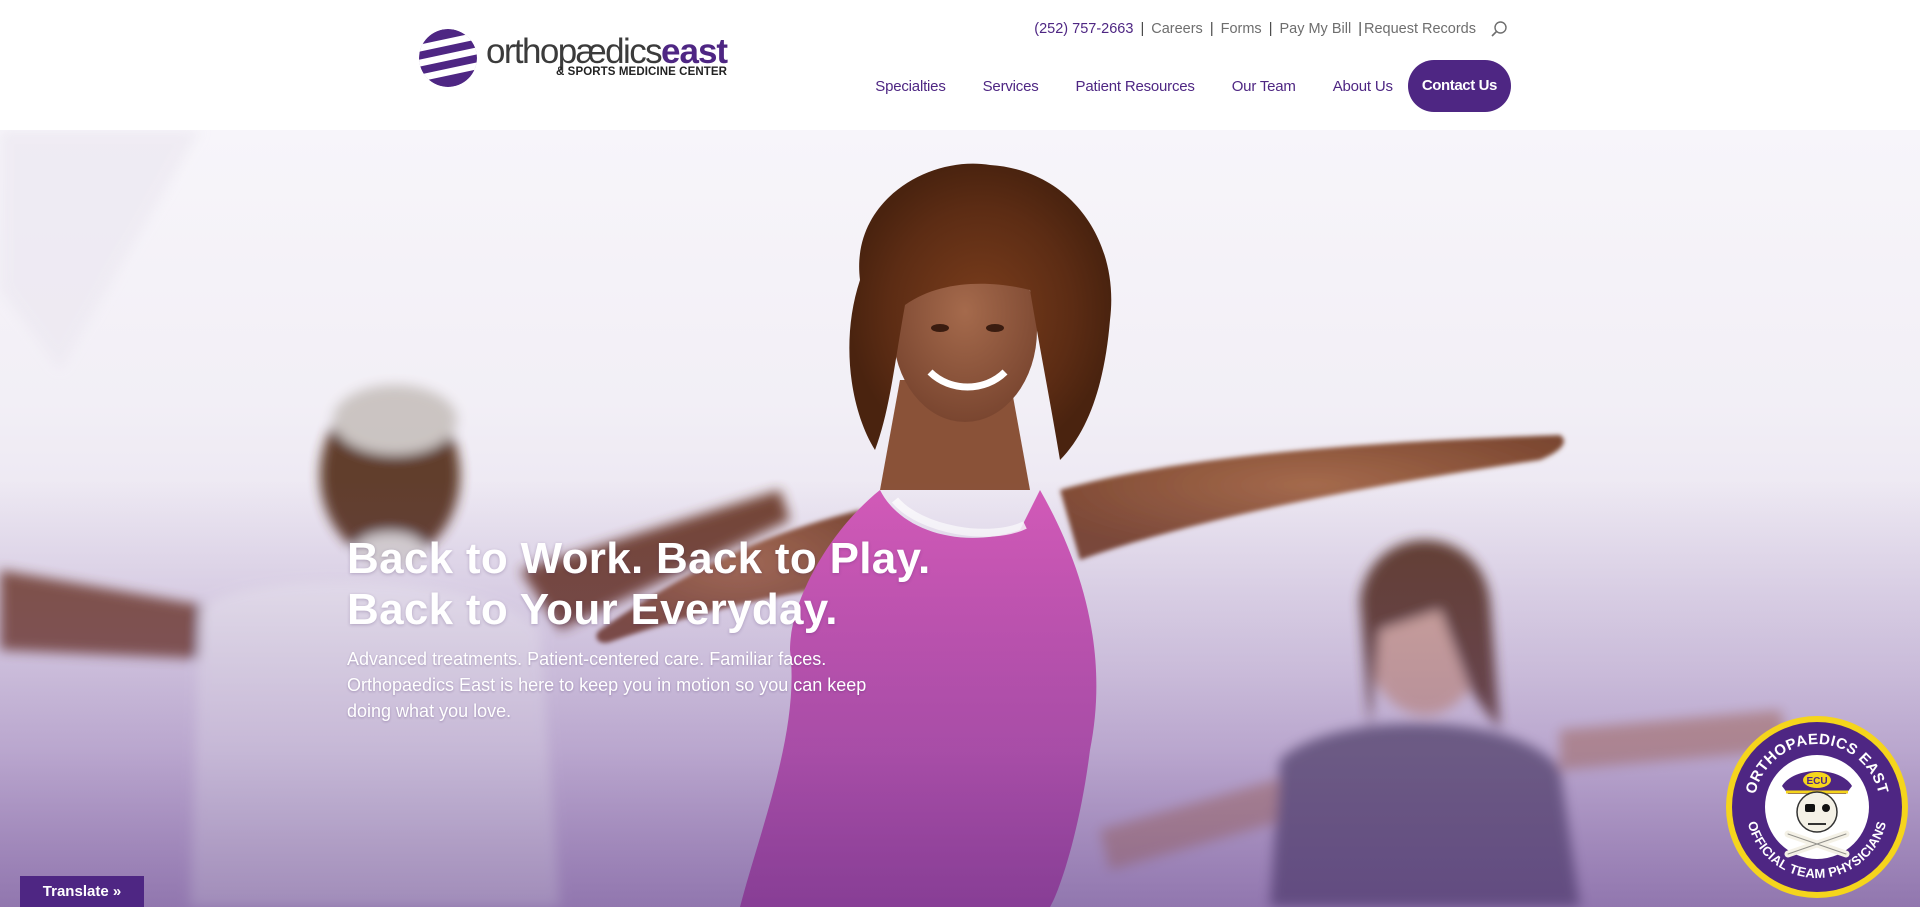 Image resolution: width=1920 pixels, height=908 pixels. Describe the element at coordinates (1083, 29) in the screenshot. I see `phone-link: (252) 757-2663` at that location.